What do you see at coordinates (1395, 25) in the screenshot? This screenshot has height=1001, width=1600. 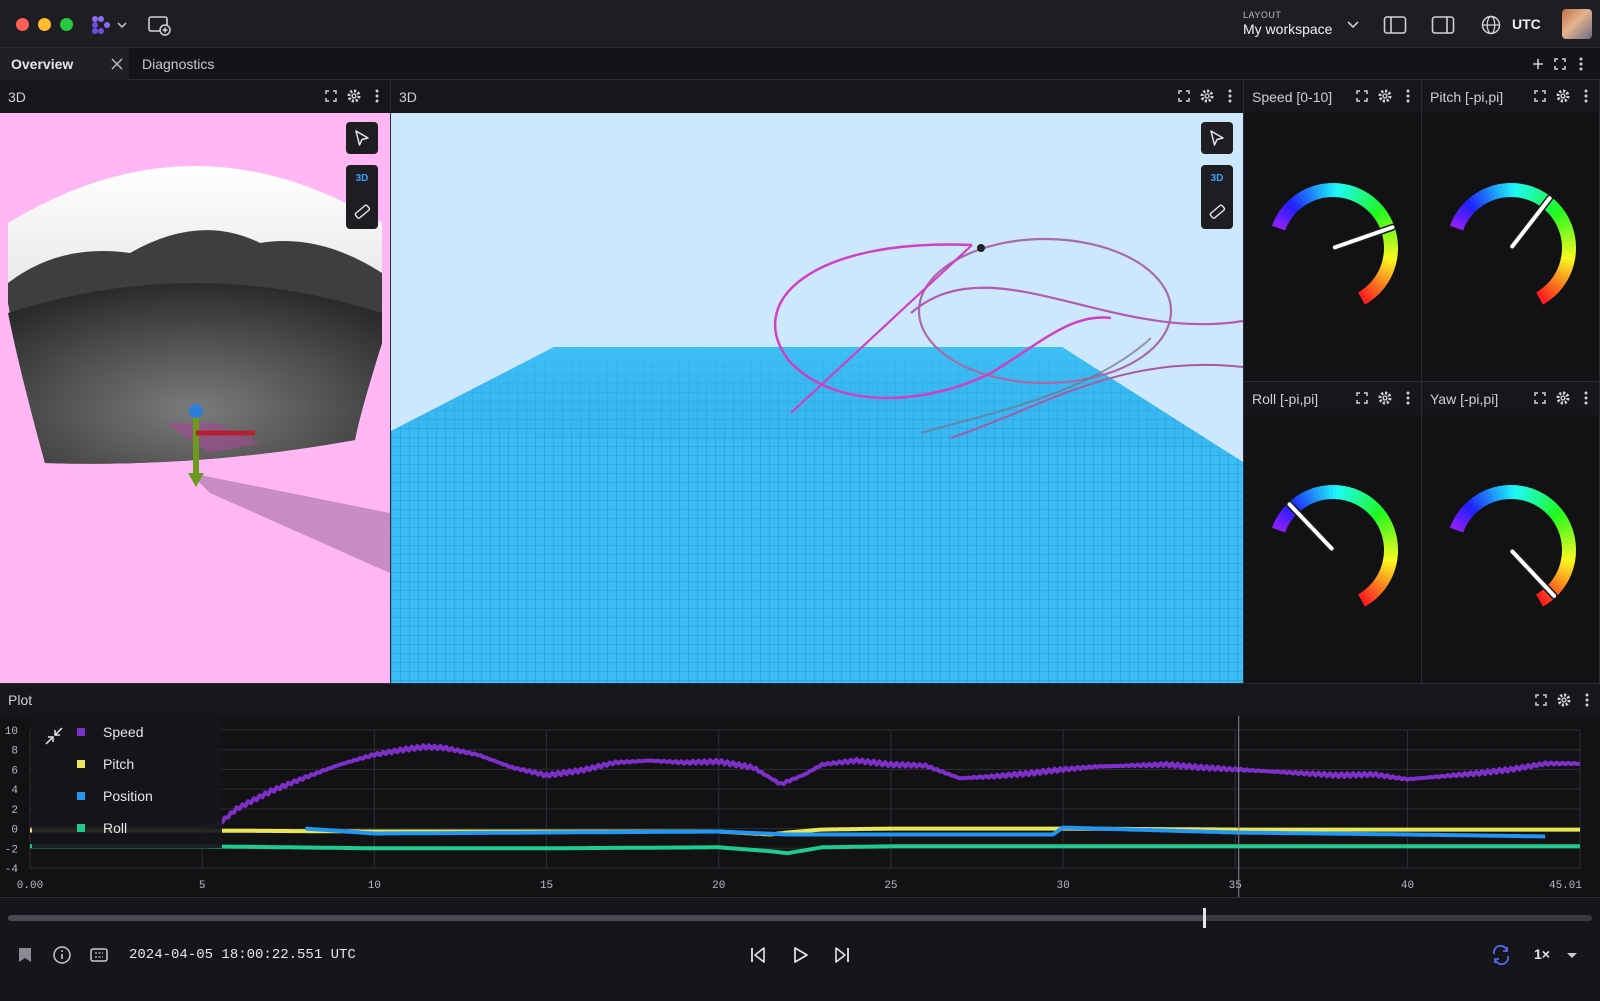 I see `toggle-left-sidebar-button` at bounding box center [1395, 25].